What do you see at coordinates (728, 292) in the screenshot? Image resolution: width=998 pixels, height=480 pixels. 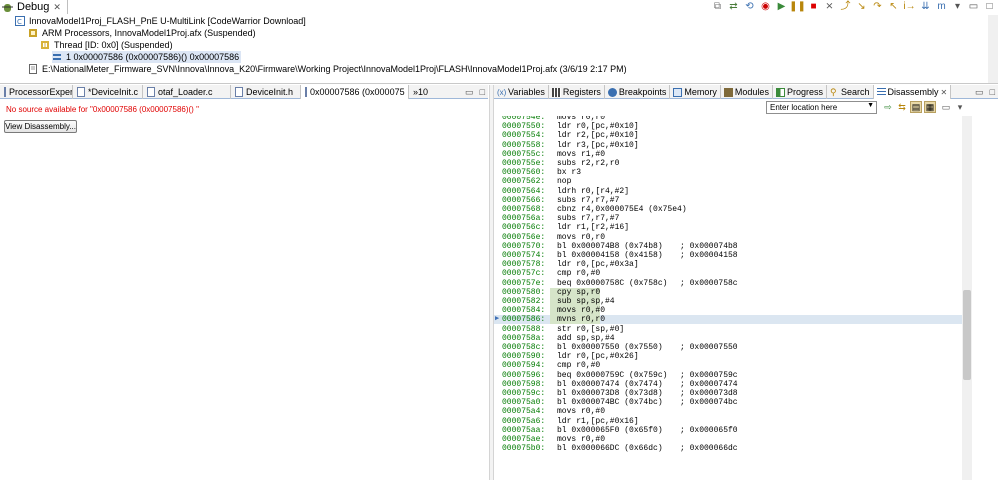 I see `disassembly-row: 00007580: cpy sp,r0` at bounding box center [728, 292].